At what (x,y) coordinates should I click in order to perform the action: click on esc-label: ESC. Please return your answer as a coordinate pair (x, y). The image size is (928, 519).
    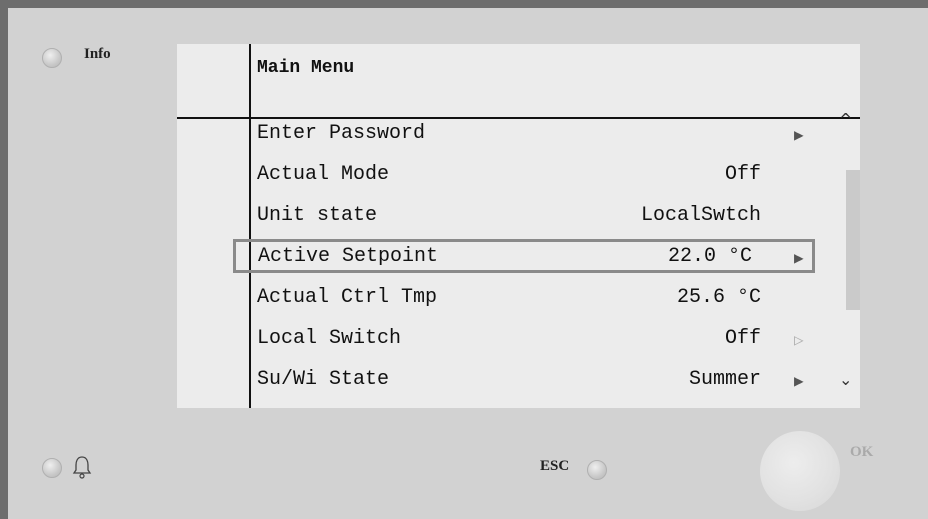
    Looking at the image, I should click on (555, 466).